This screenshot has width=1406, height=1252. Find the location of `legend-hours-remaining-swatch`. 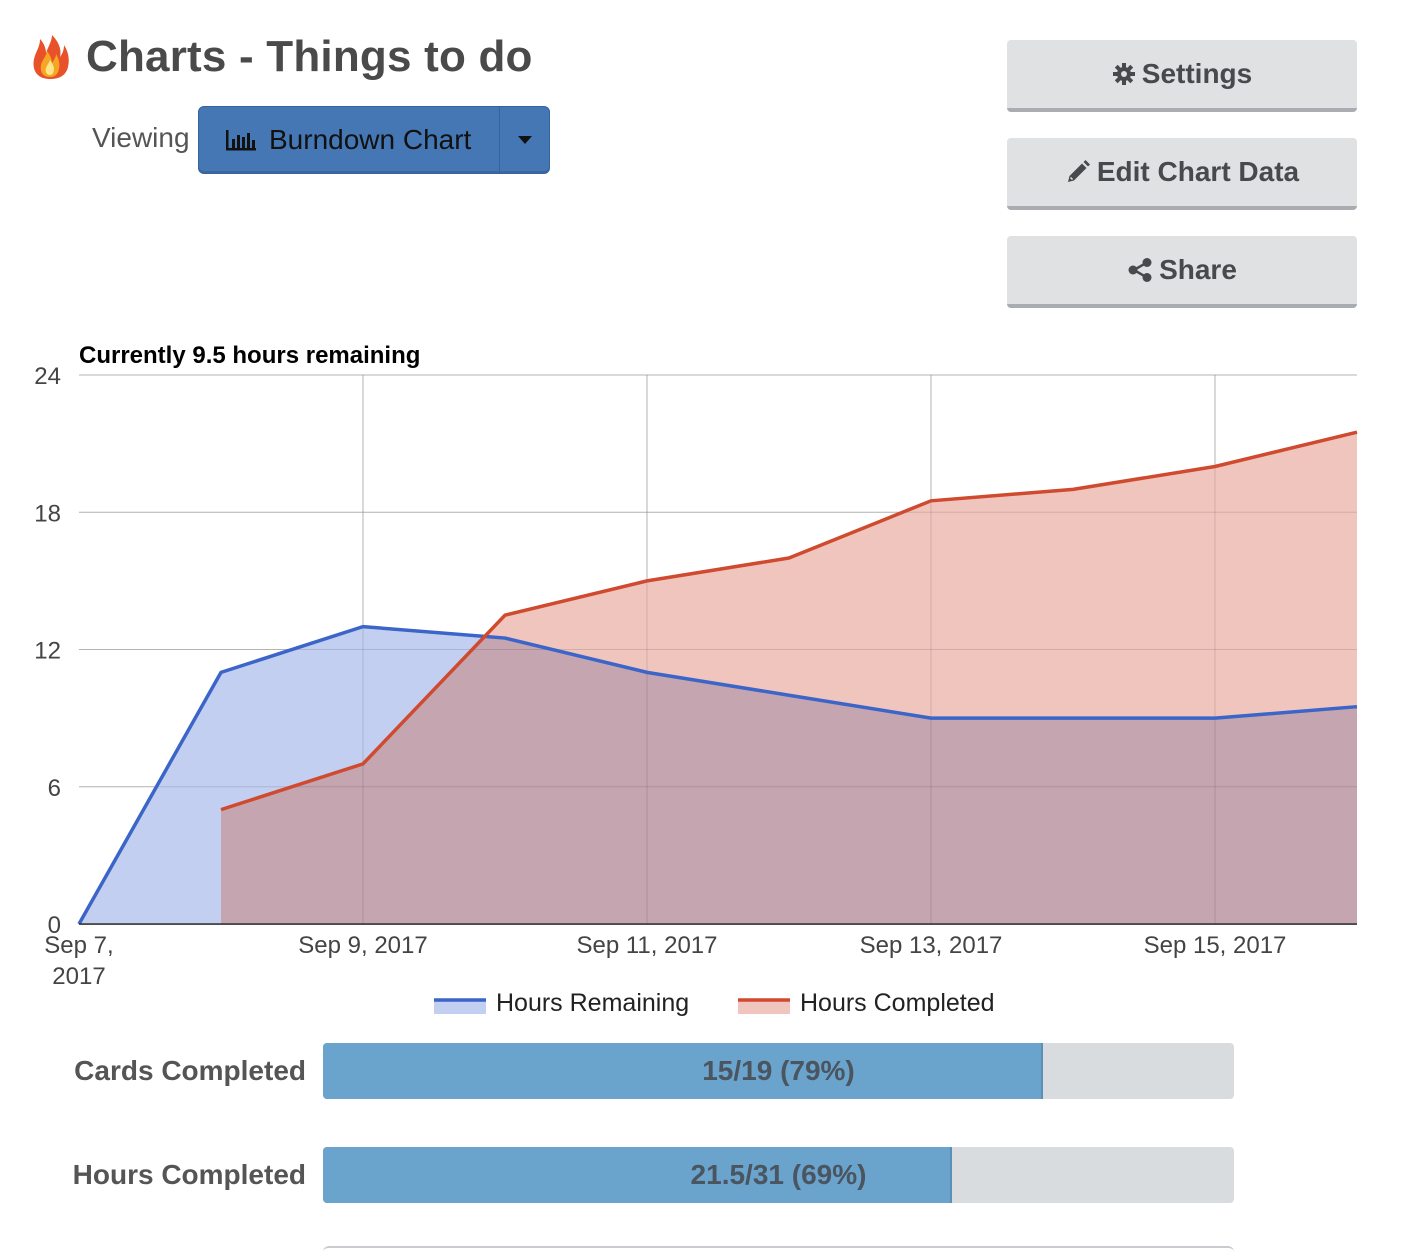

legend-hours-remaining-swatch is located at coordinates (460, 1007).